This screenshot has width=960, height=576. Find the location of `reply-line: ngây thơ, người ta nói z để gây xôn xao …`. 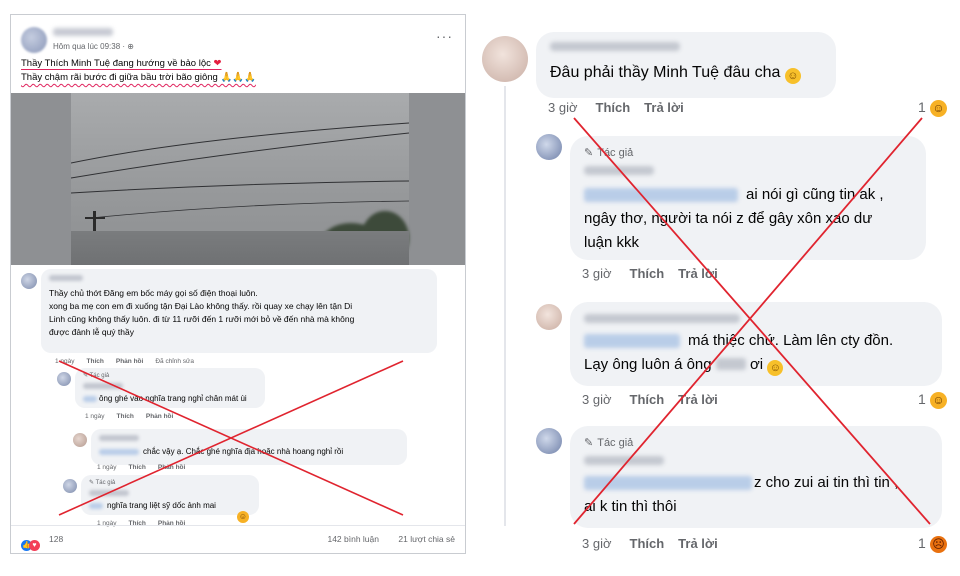

reply-line: ngây thơ, người ta nói z để gây xôn xao … is located at coordinates (728, 218).